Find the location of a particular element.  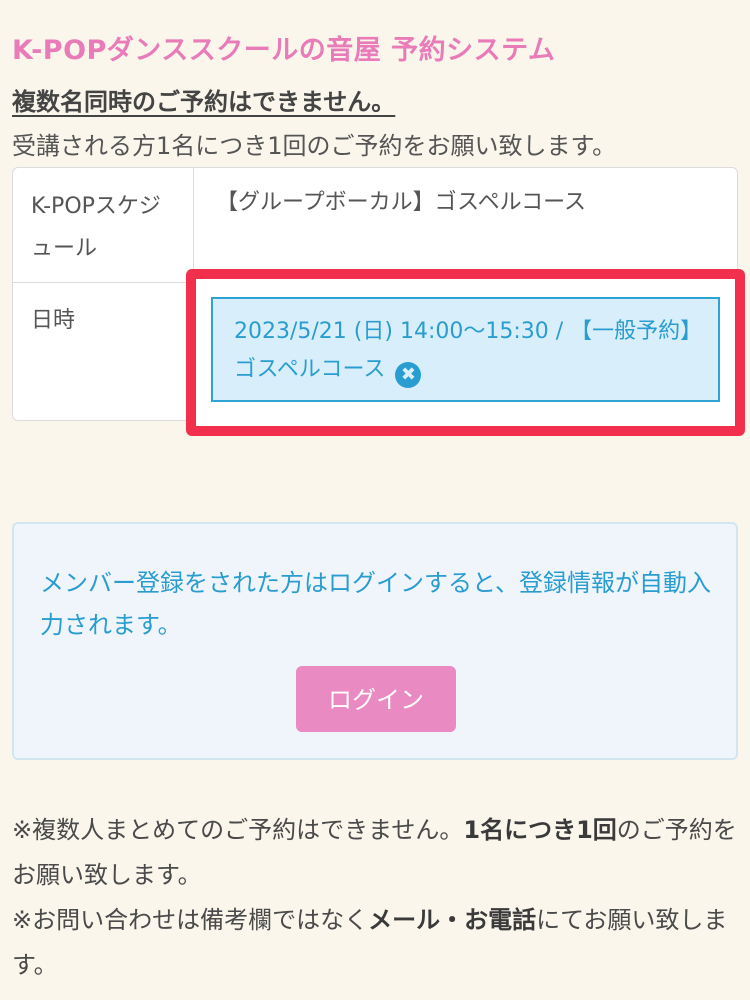

page-title: K-POPダンススクールの音屋 予約システム is located at coordinates (284, 50).